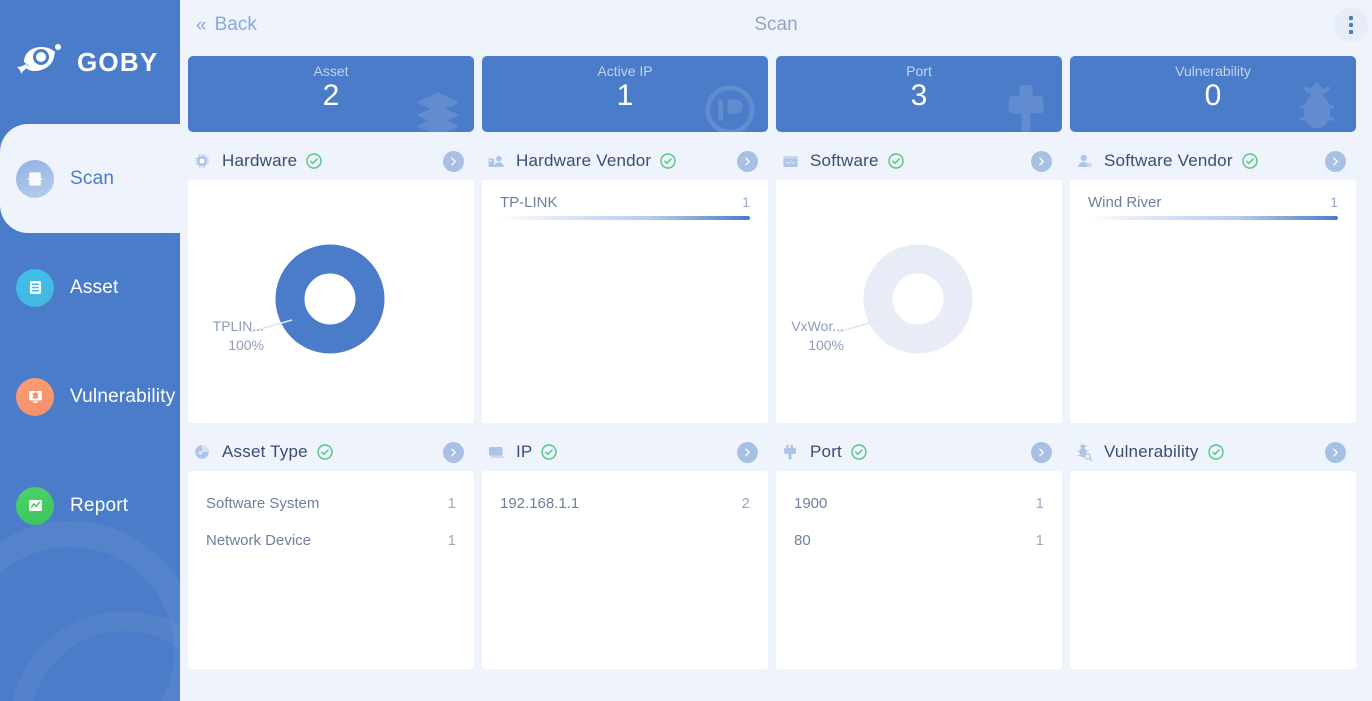 This screenshot has width=1372, height=701. Describe the element at coordinates (919, 161) in the screenshot. I see `panel-header: </> Software` at that location.